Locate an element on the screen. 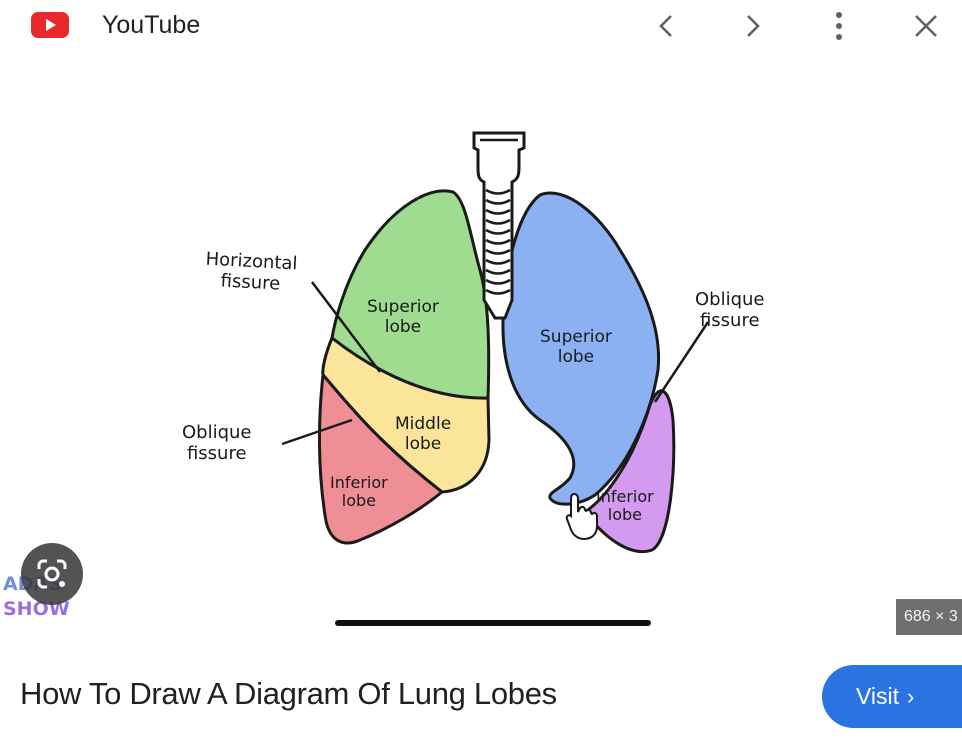 The width and height of the screenshot is (962, 748). next-button is located at coordinates (753, 26).